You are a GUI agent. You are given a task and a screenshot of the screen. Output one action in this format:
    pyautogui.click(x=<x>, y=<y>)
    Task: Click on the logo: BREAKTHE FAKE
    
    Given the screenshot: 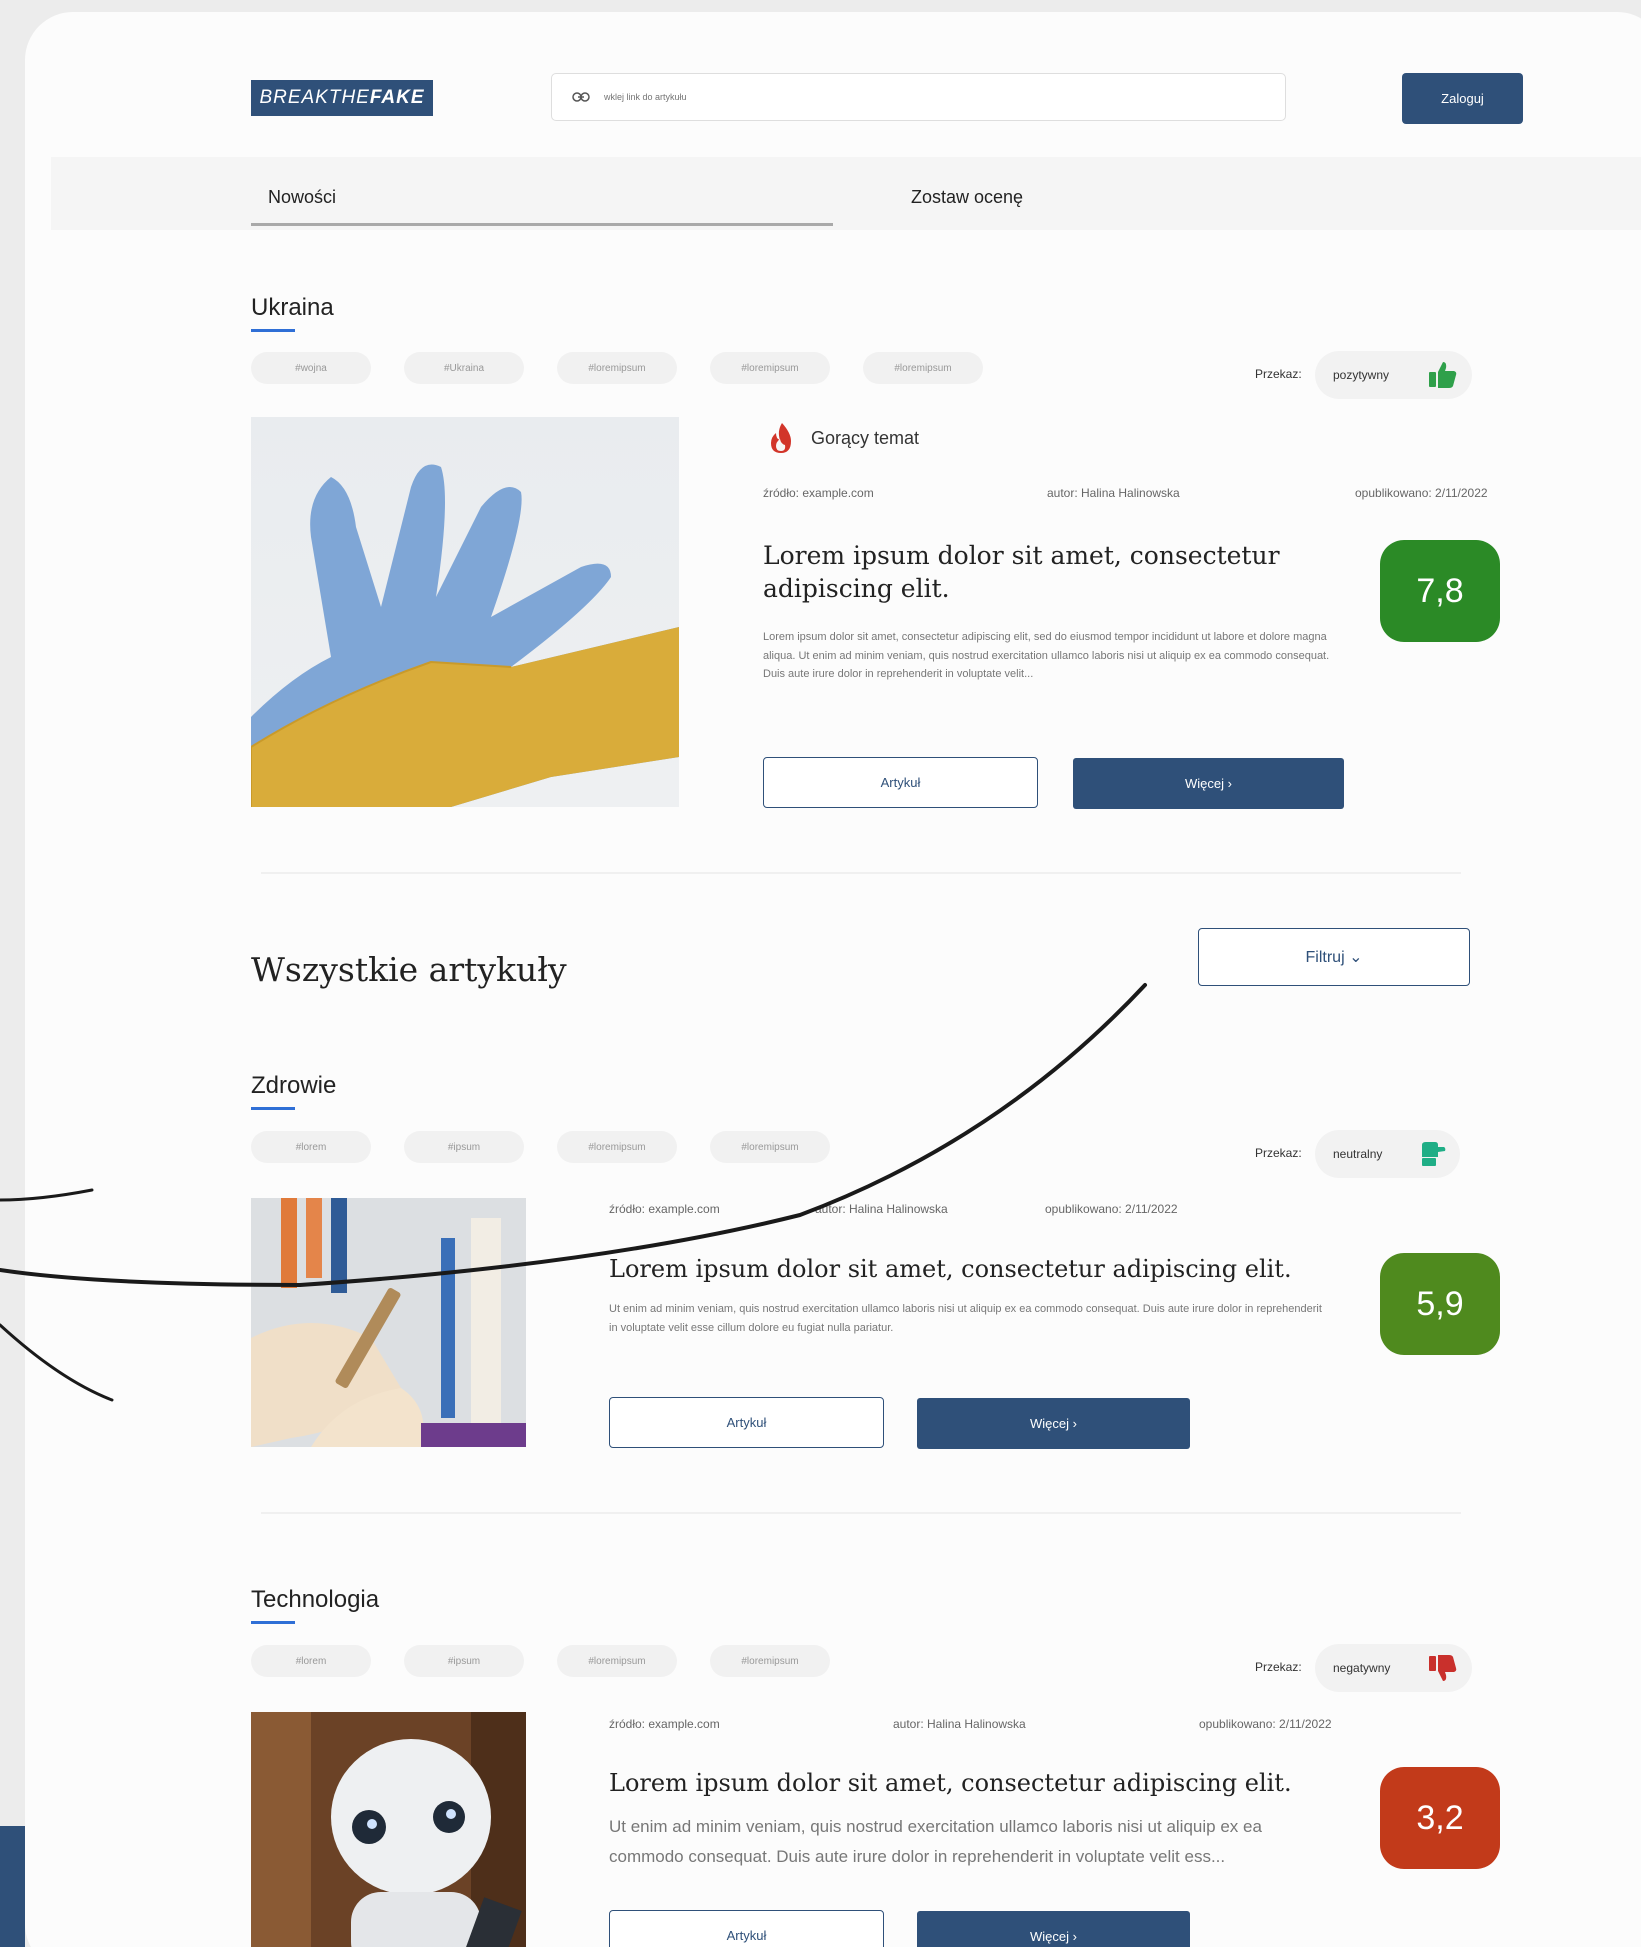 What is the action you would take?
    pyautogui.click(x=342, y=98)
    